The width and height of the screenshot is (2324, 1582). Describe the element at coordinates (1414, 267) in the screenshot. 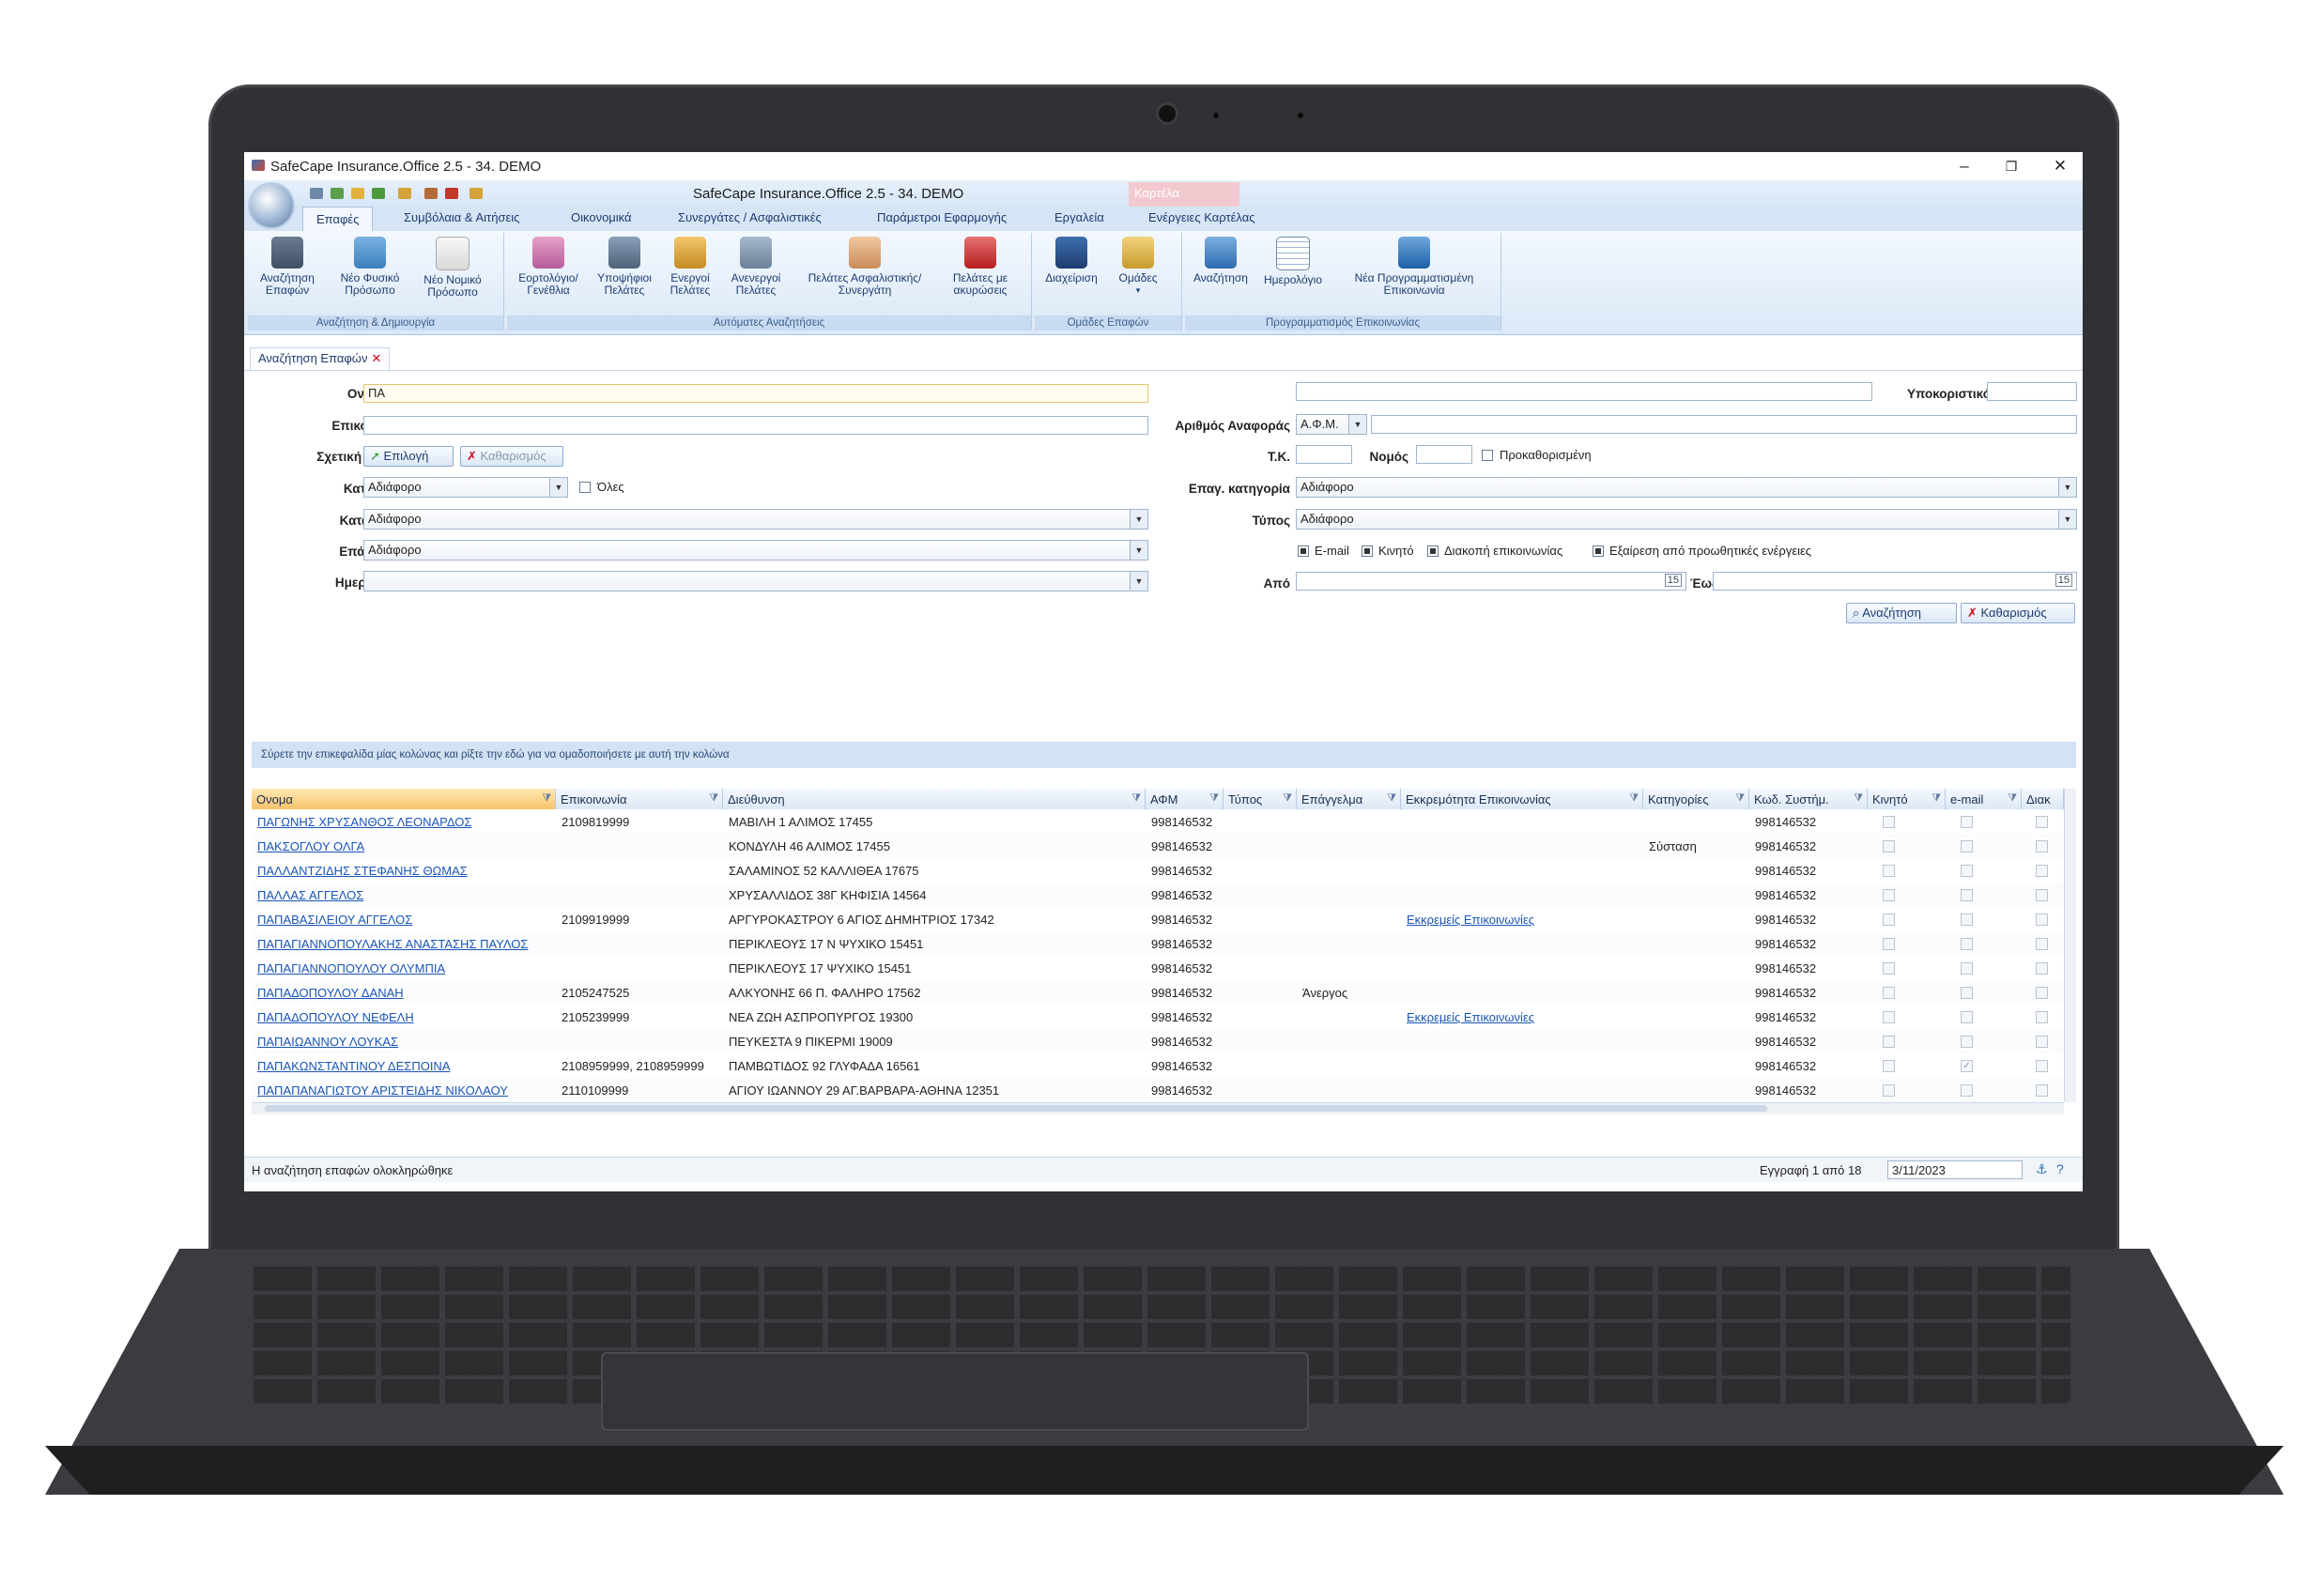

I see `new-scheduled-communication-button: Νέα Προγραμματισμένη Επικοινωνία` at that location.